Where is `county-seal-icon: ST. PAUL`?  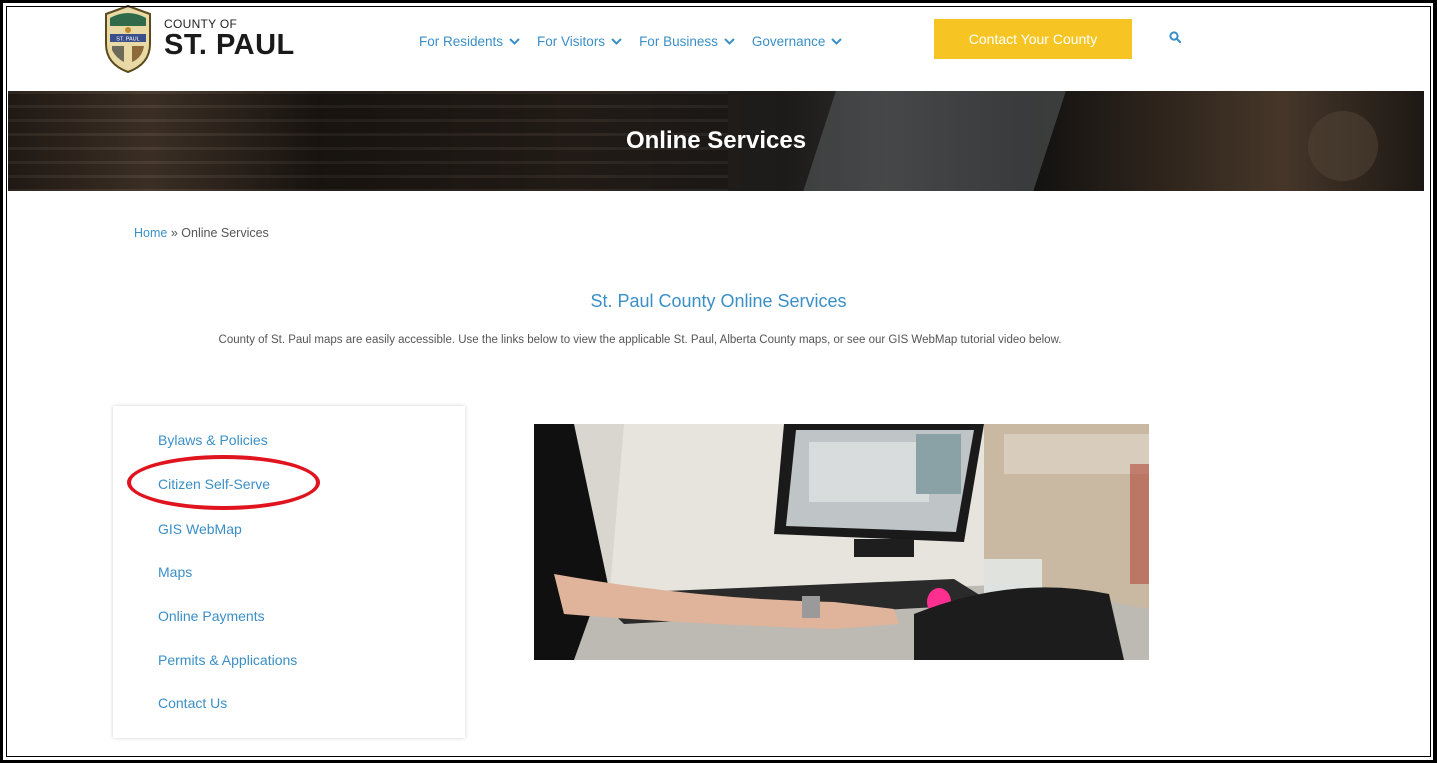
county-seal-icon: ST. PAUL is located at coordinates (128, 39).